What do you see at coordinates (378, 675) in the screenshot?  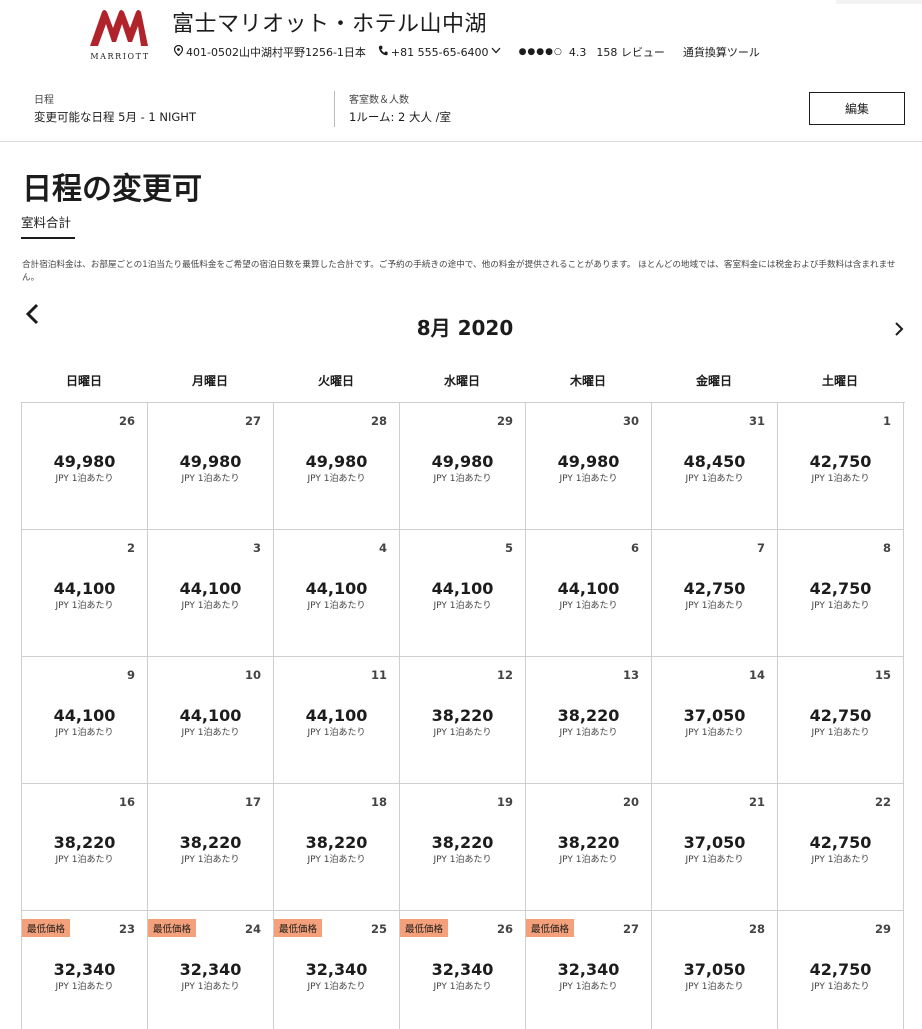 I see `day-number: 11` at bounding box center [378, 675].